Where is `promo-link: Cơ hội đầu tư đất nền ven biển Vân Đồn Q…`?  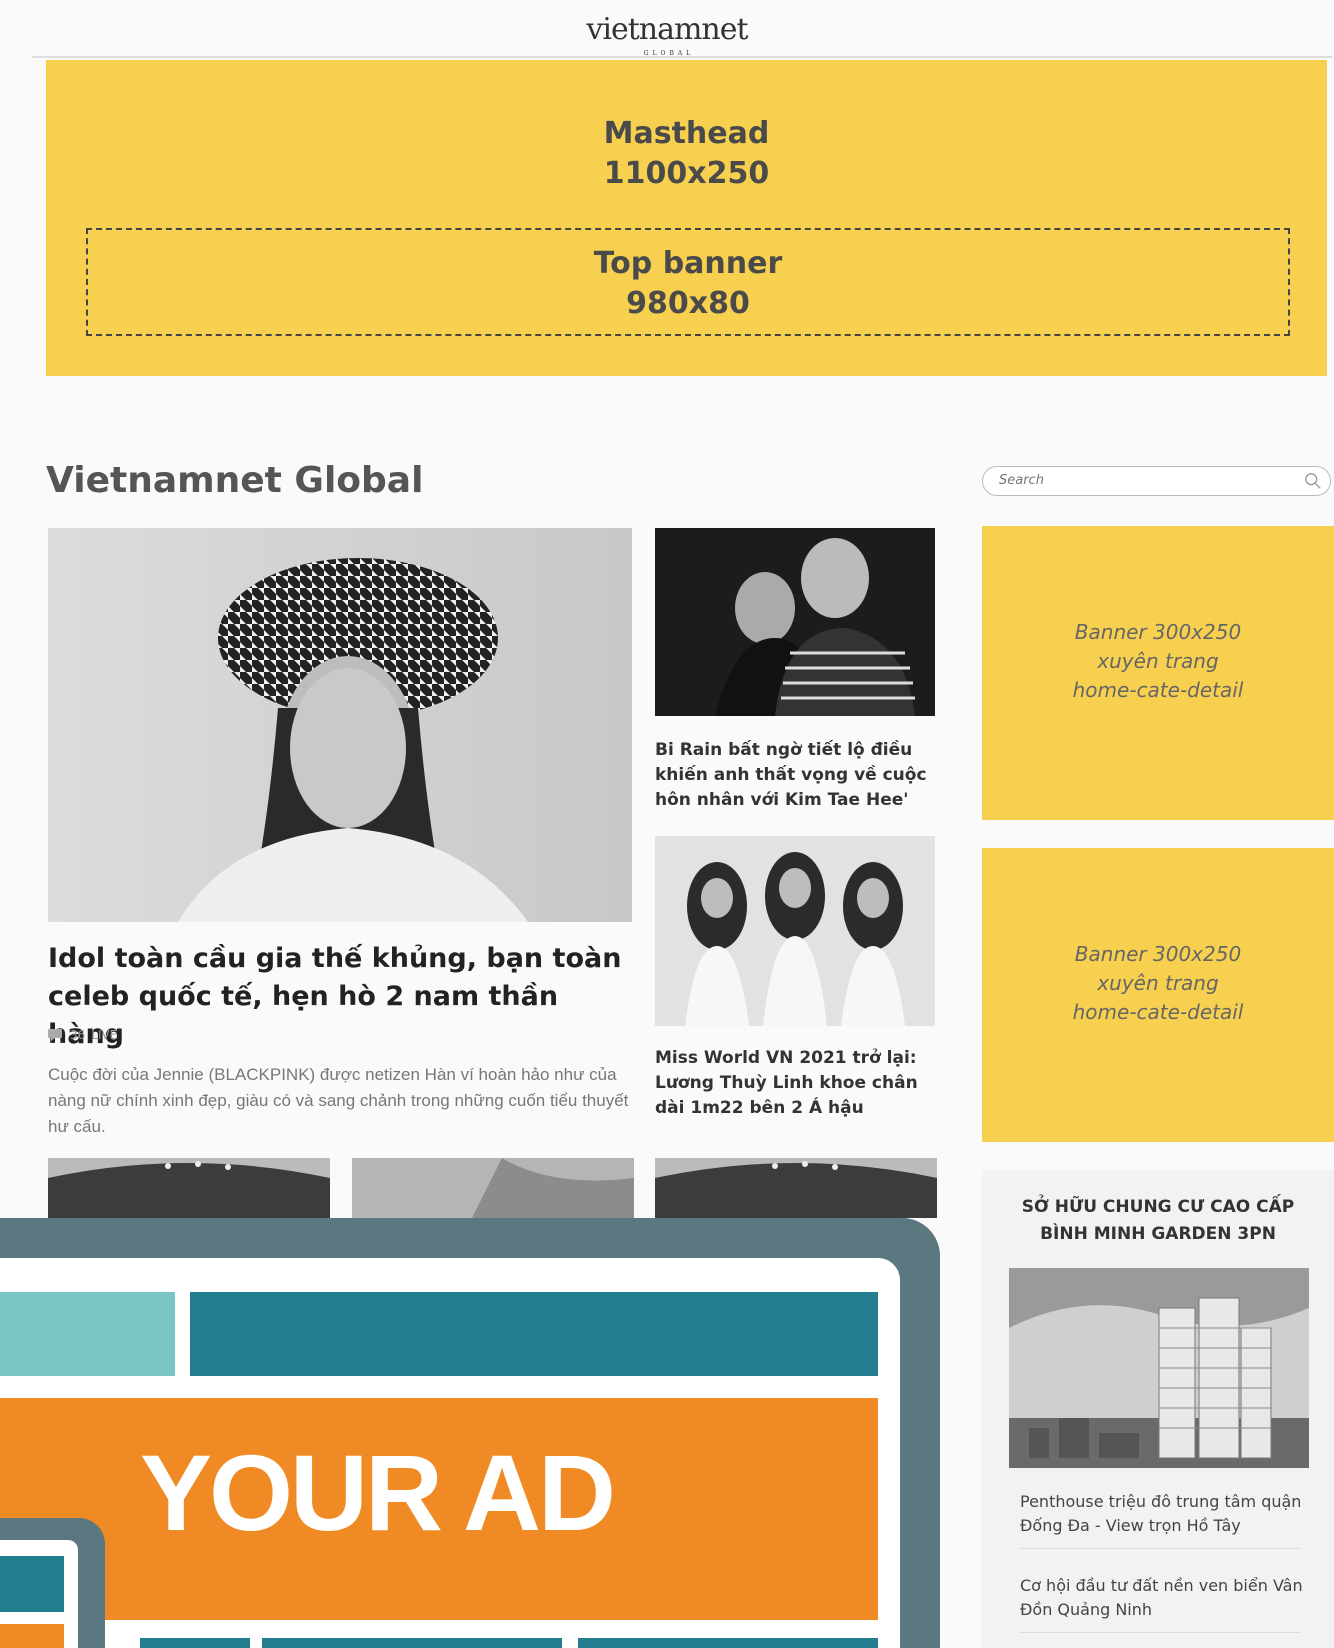 promo-link: Cơ hội đầu tư đất nền ven biển Vân Đồn Q… is located at coordinates (1165, 1598).